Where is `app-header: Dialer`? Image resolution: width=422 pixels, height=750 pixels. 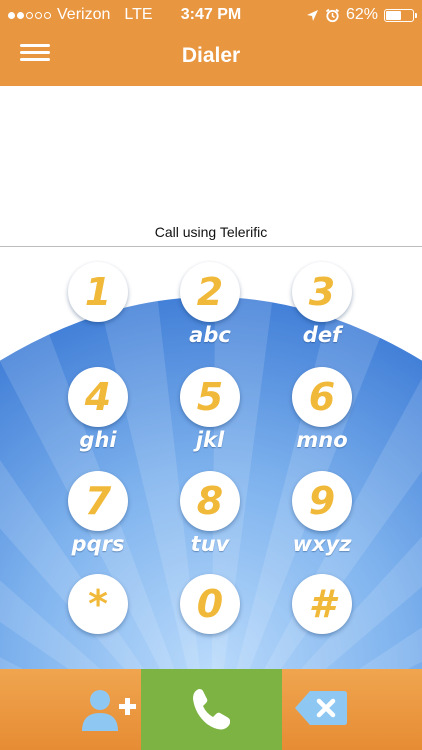 app-header: Dialer is located at coordinates (211, 58).